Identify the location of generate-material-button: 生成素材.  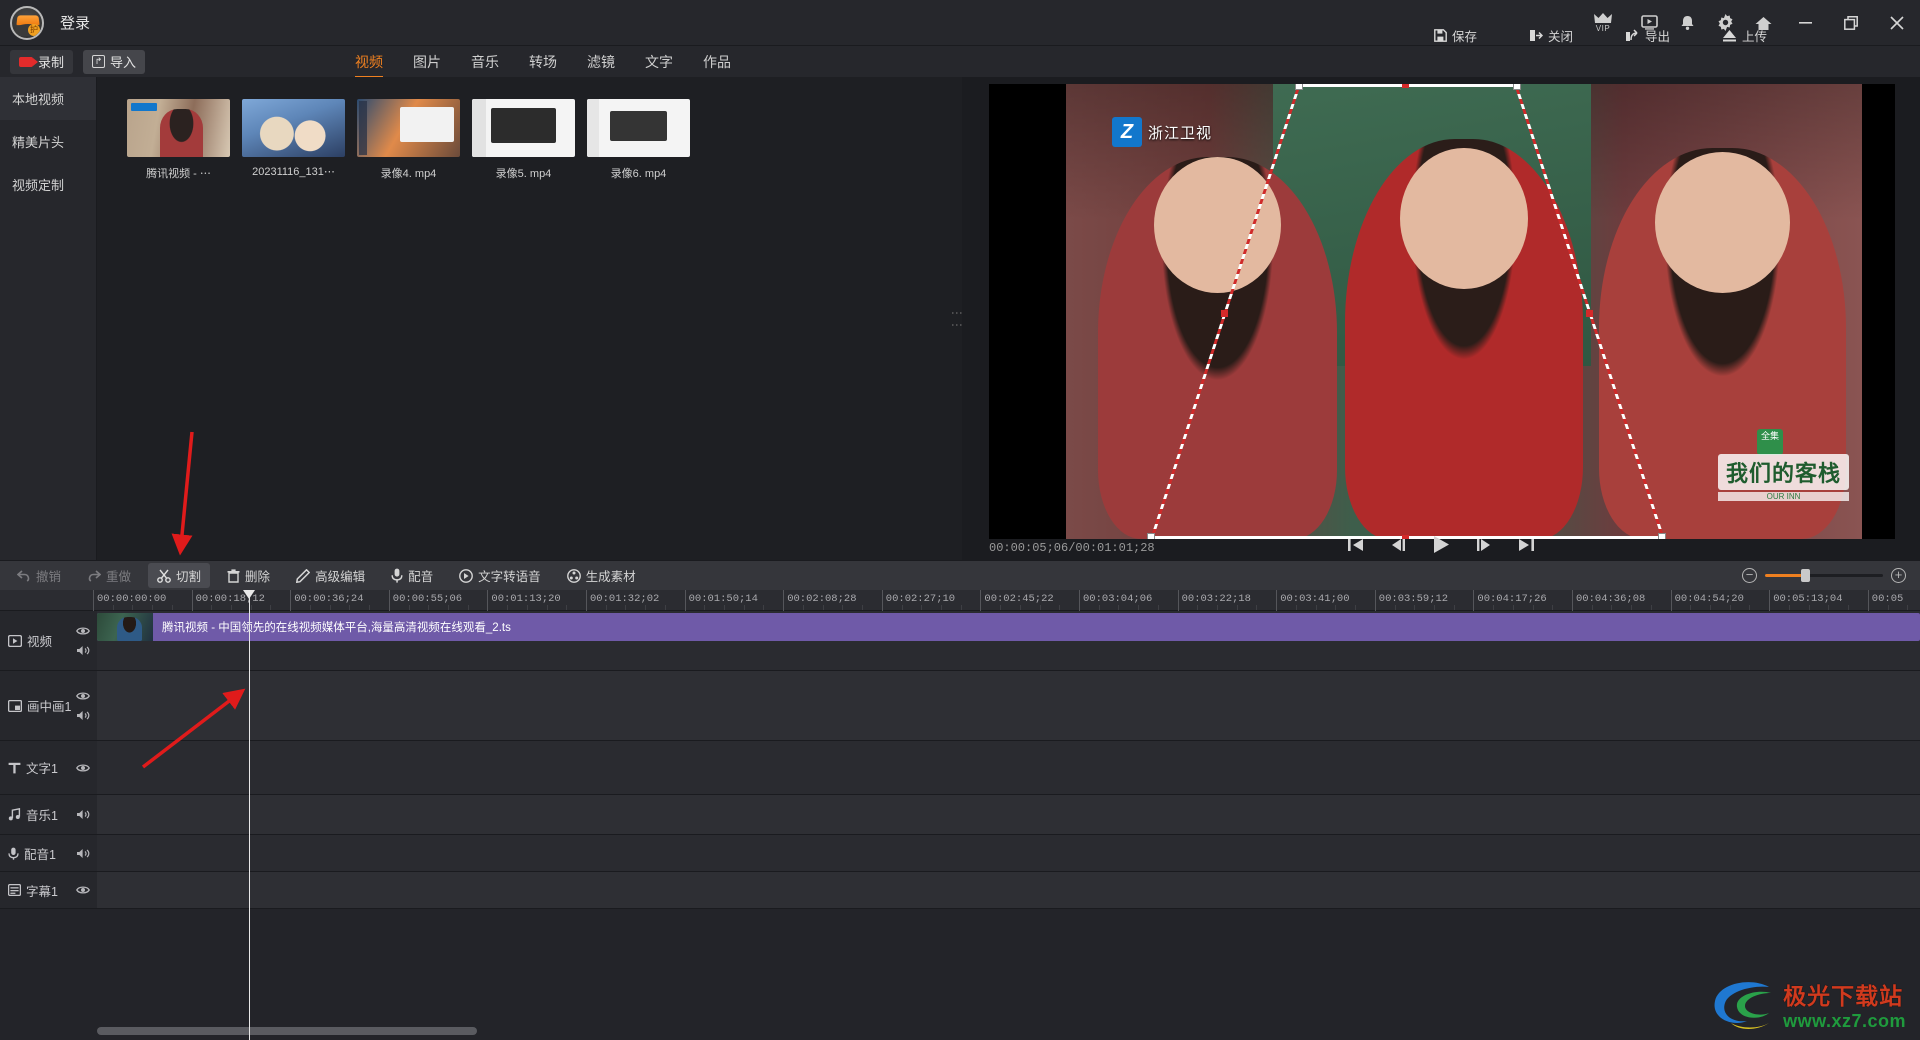
(601, 575).